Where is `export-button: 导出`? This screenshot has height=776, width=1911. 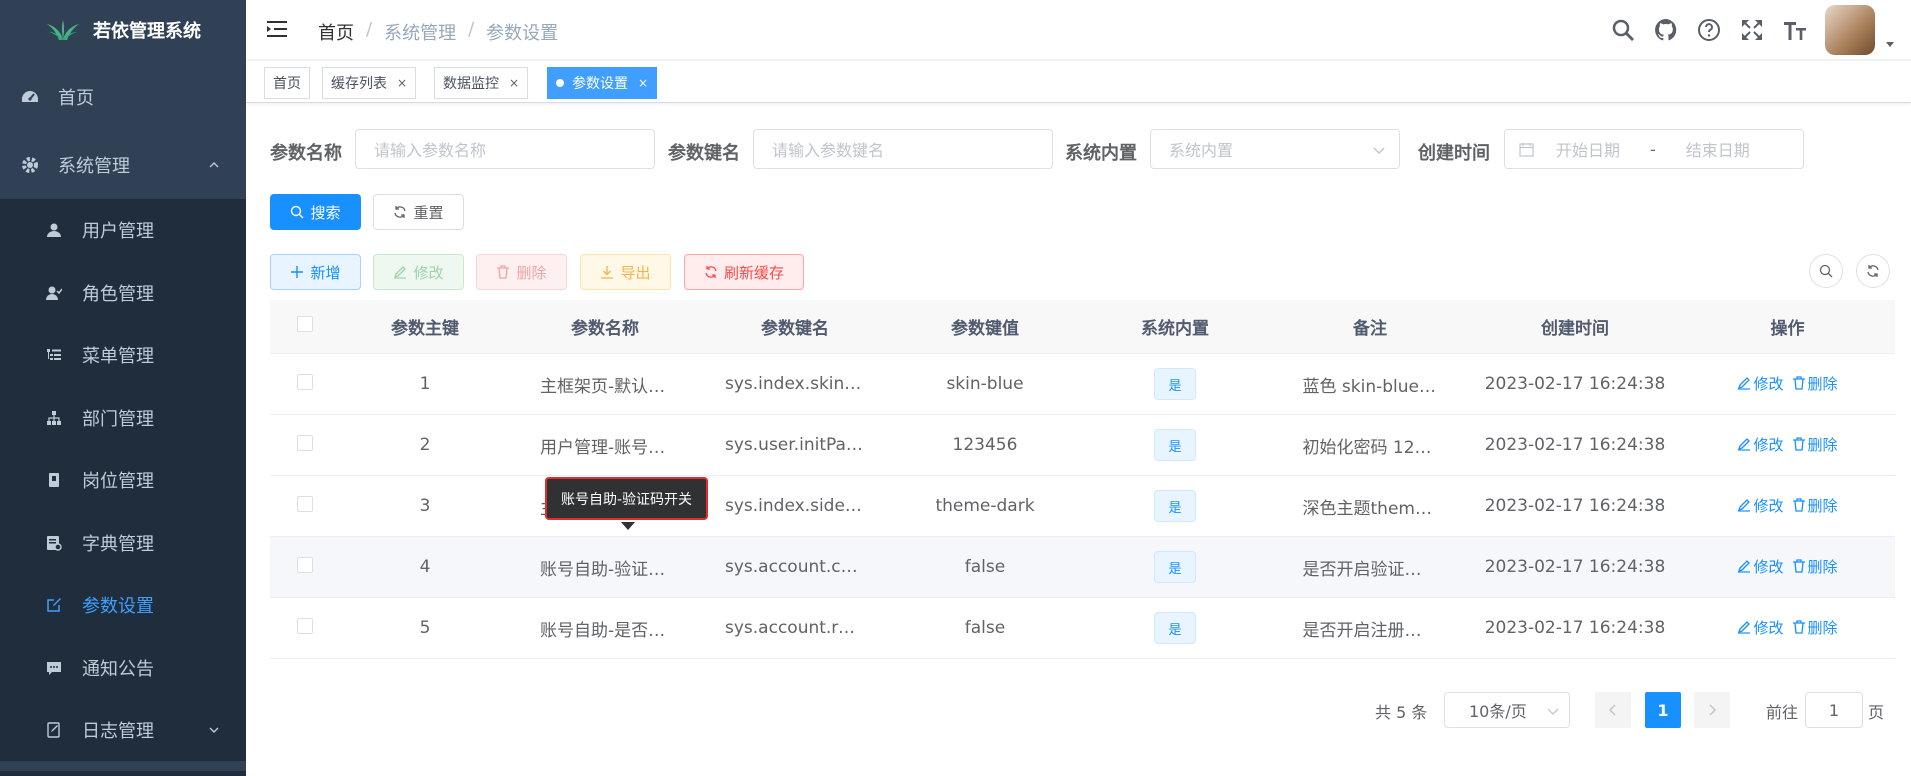
export-button: 导出 is located at coordinates (625, 272).